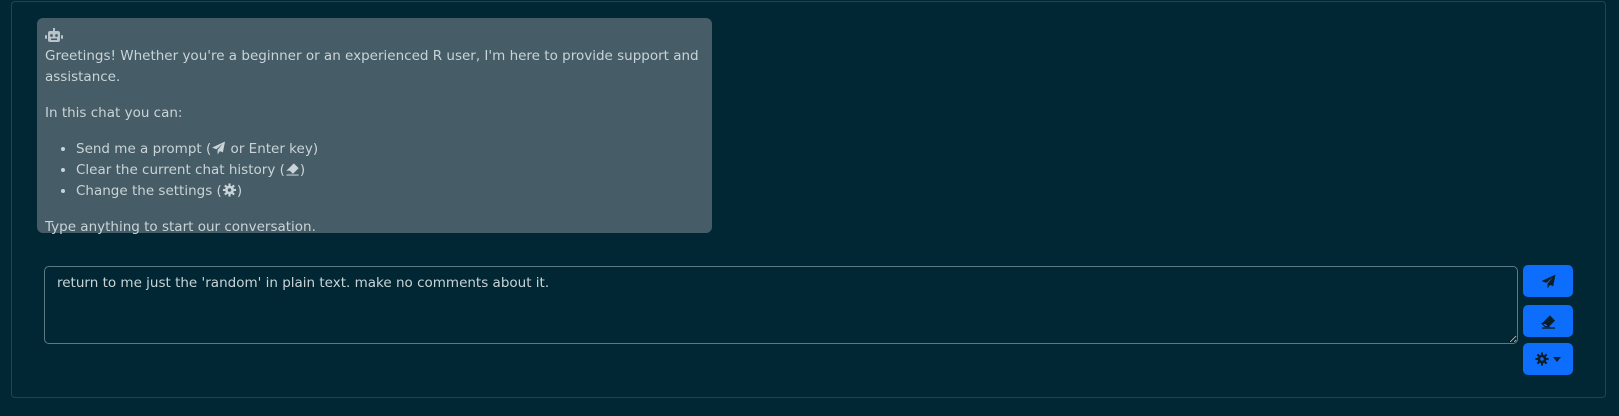 The height and width of the screenshot is (416, 1619). What do you see at coordinates (1557, 359) in the screenshot?
I see `caret-down-icon` at bounding box center [1557, 359].